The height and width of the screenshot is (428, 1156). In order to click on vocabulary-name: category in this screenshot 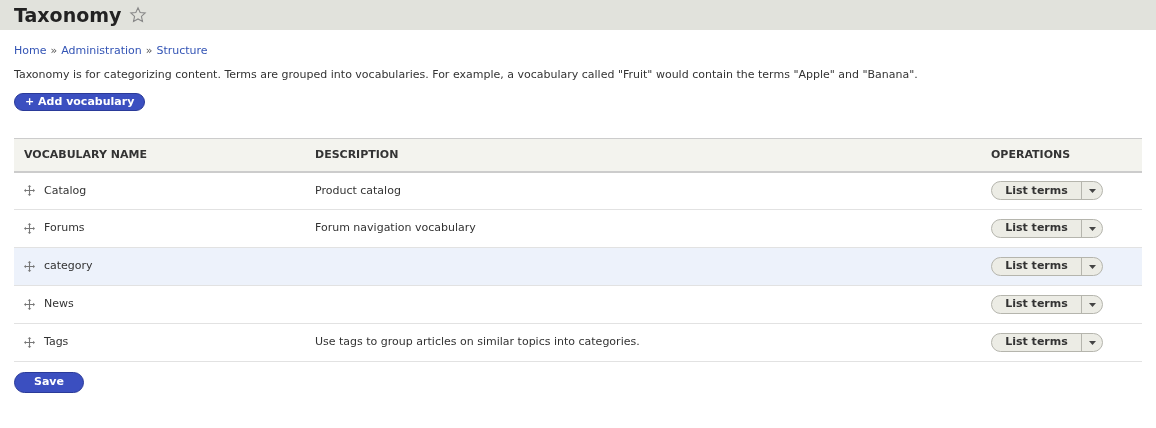, I will do `click(68, 266)`.